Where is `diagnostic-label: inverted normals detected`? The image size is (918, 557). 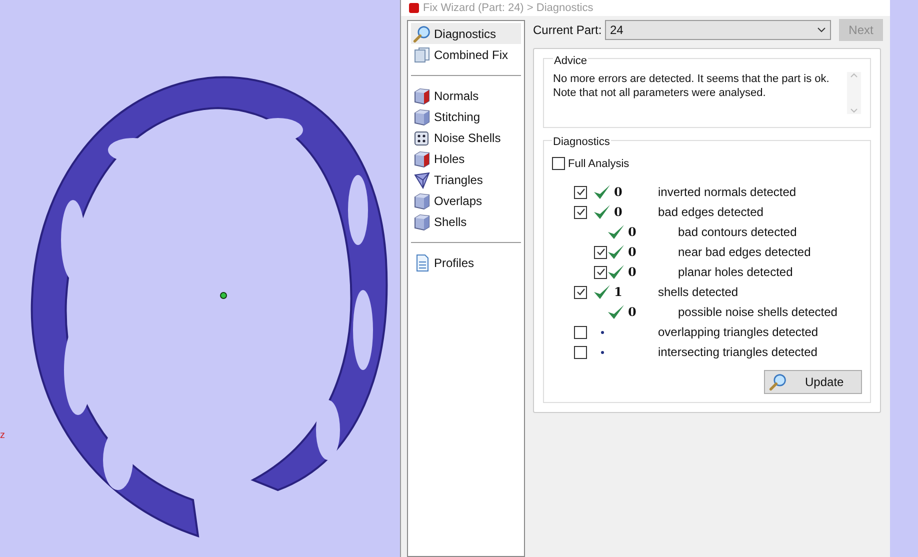 diagnostic-label: inverted normals detected is located at coordinates (726, 192).